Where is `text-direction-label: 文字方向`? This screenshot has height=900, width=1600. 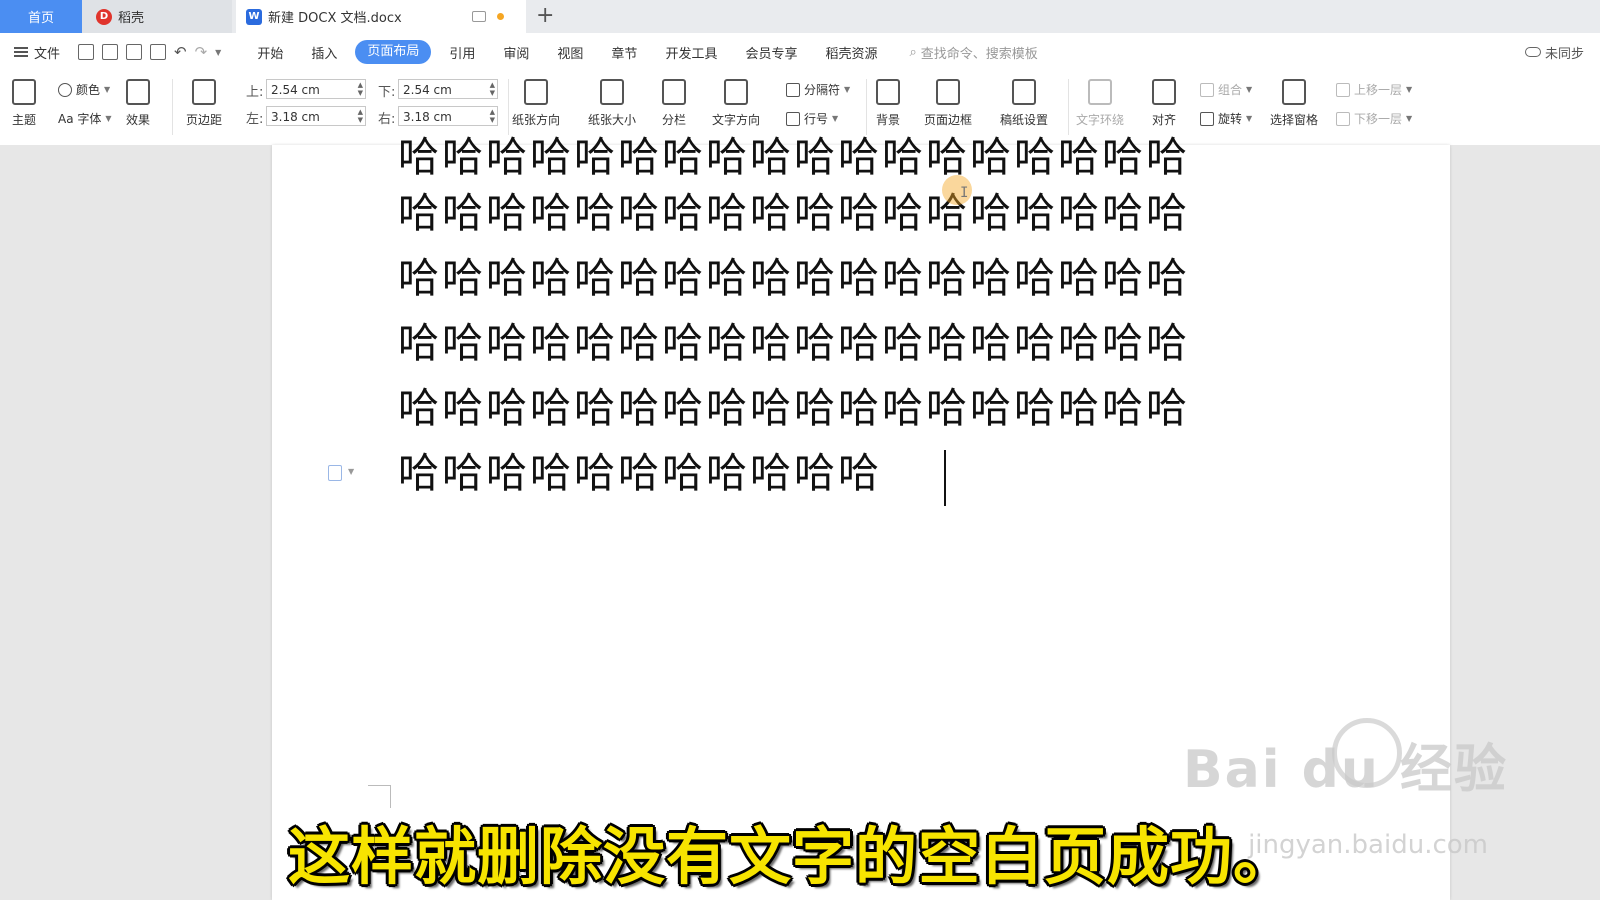
text-direction-label: 文字方向 is located at coordinates (736, 120).